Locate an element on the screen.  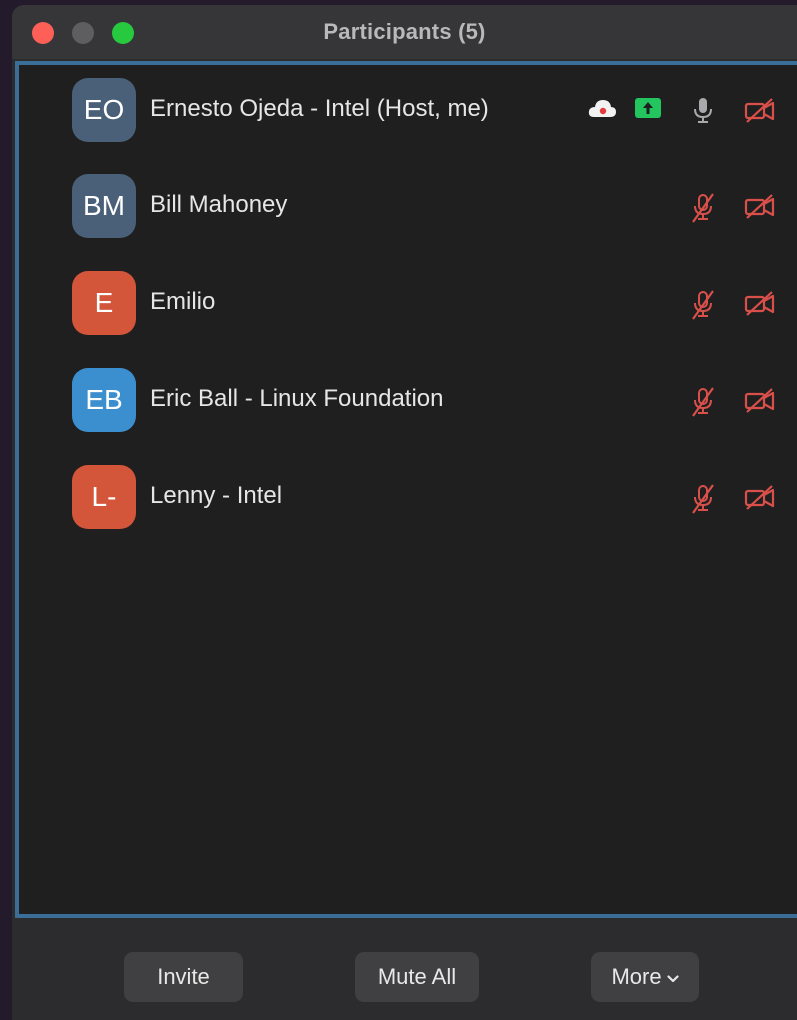
participant-row: BM Bill Mahoney is located at coordinates (408, 206).